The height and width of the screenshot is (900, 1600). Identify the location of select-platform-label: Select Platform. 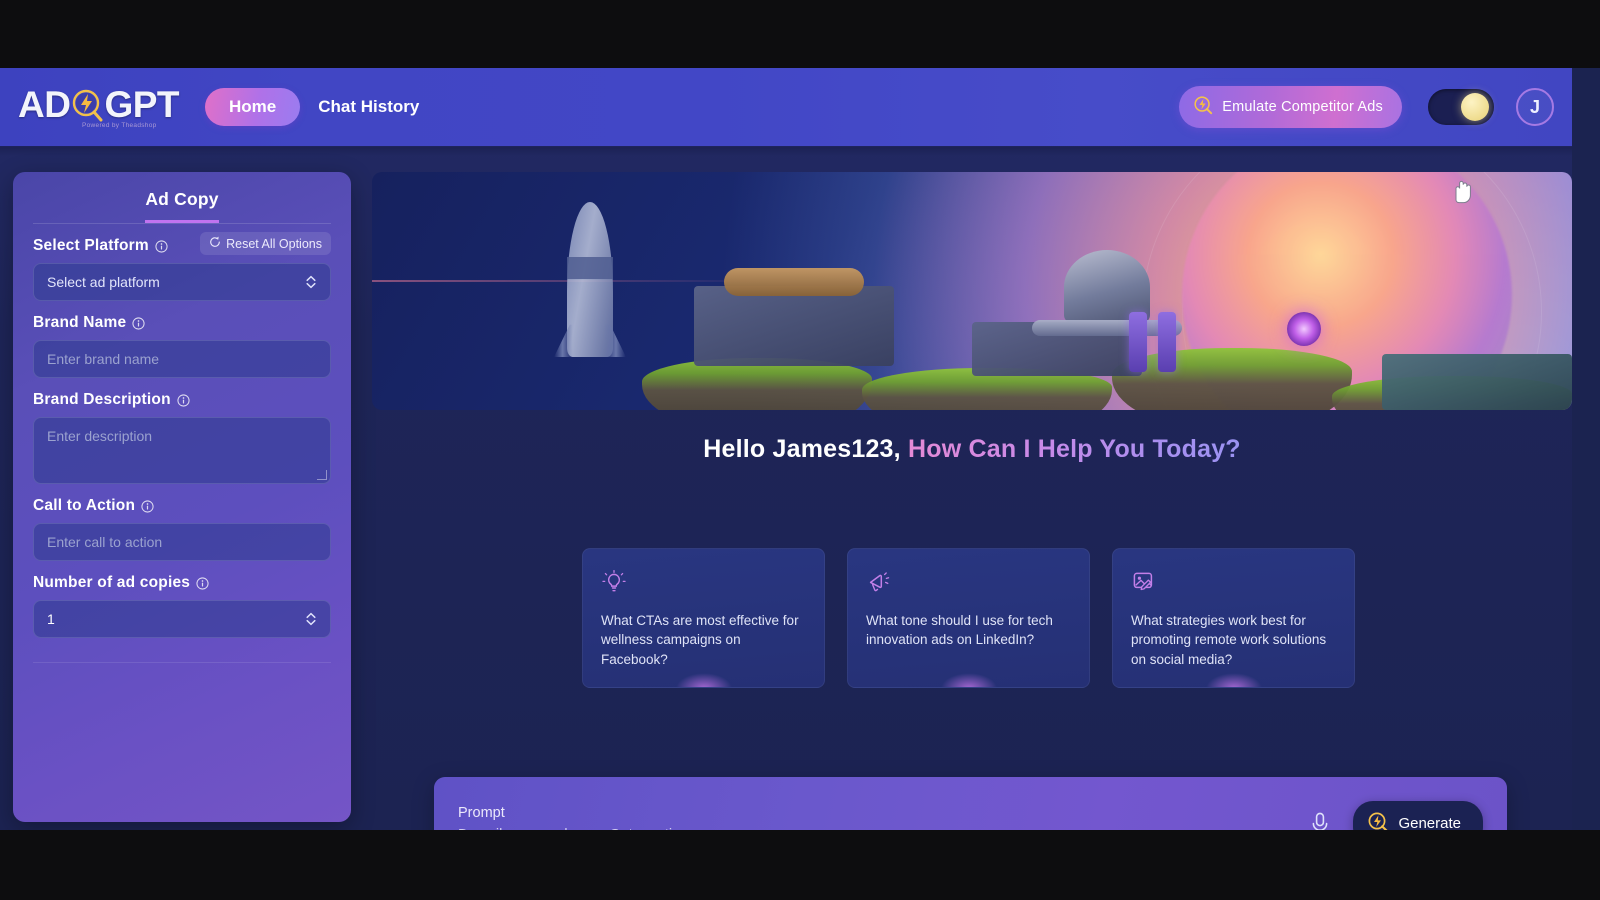
(91, 245).